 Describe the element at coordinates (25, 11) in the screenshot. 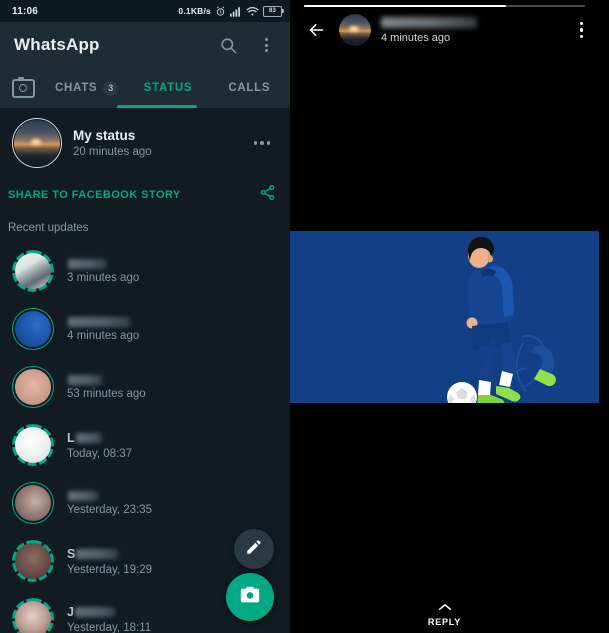

I see `status-bar-clock: 11:06` at that location.